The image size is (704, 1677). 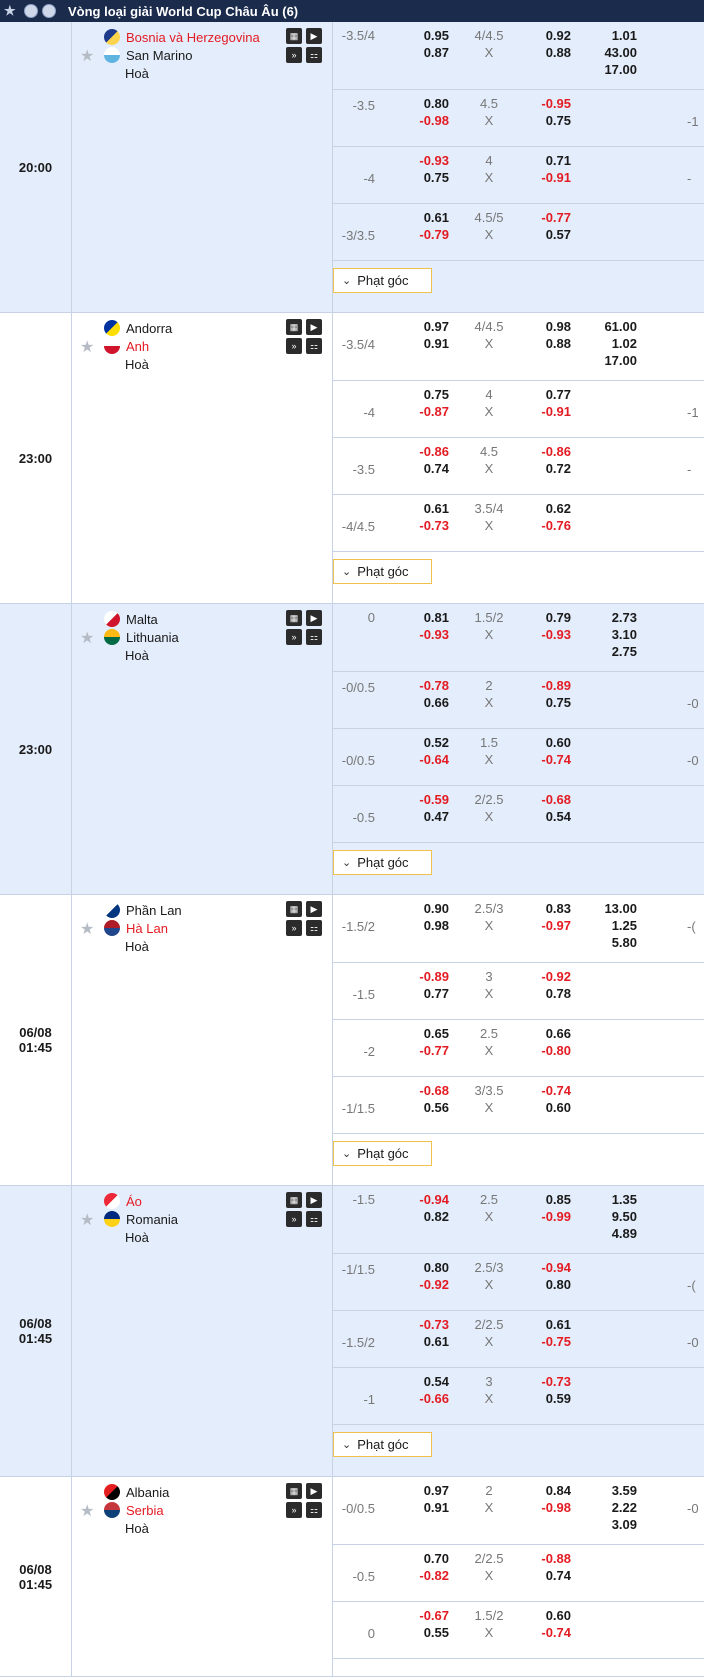 I want to click on 1x2-odds: 3.09, so click(x=616, y=1524).